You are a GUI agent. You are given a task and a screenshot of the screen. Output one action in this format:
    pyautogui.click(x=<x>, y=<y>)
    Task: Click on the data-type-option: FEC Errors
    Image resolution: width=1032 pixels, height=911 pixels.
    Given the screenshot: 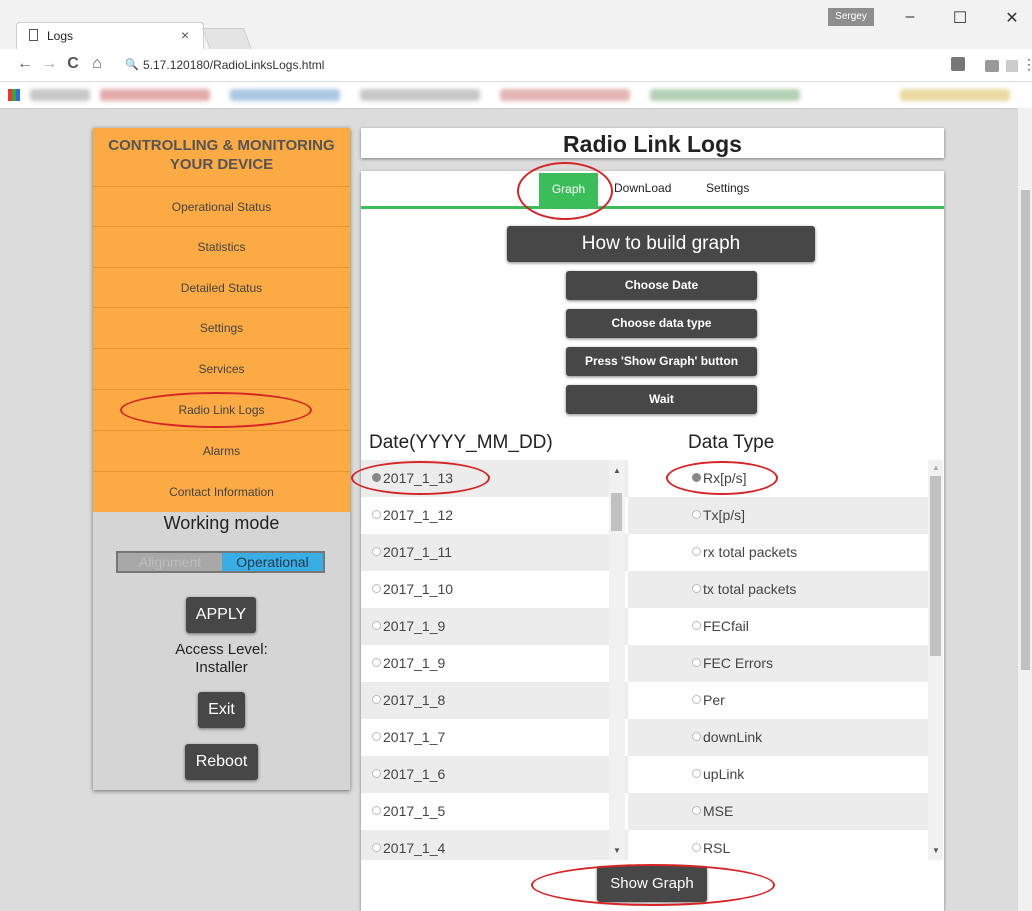 What is the action you would take?
    pyautogui.click(x=779, y=663)
    